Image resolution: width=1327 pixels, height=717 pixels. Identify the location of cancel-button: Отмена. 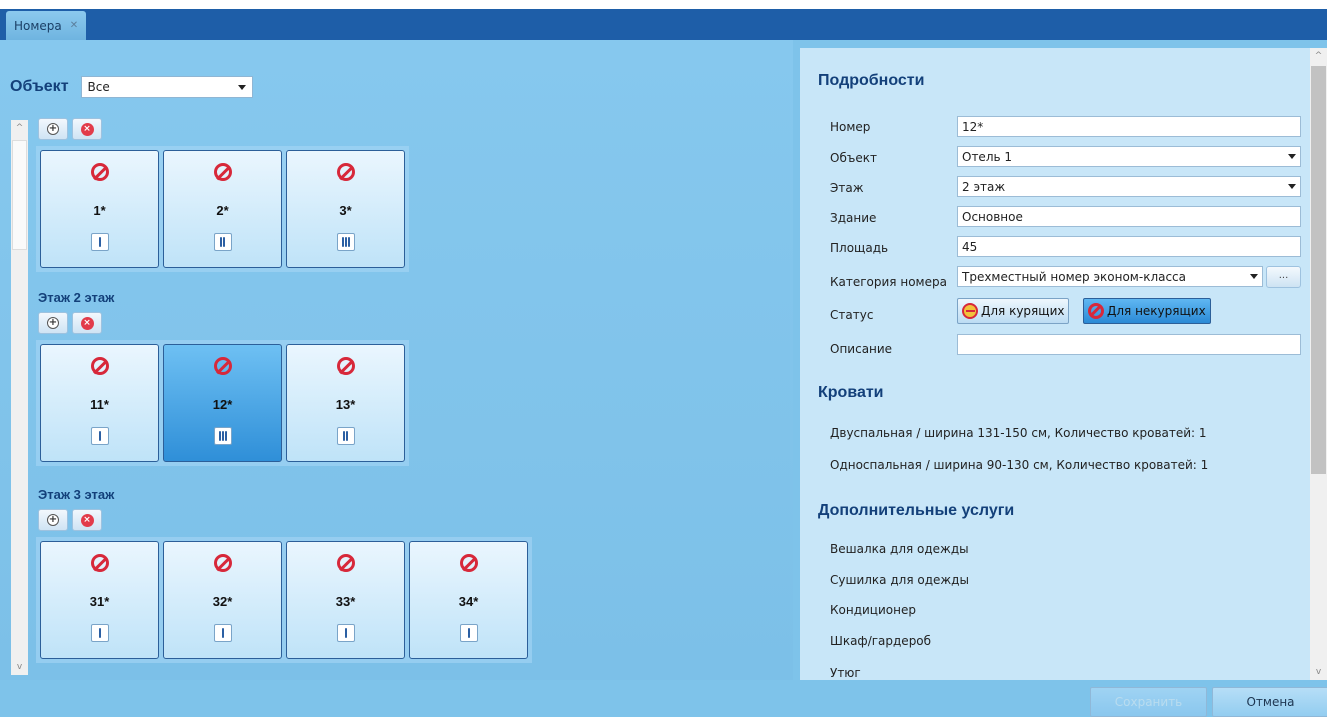
(1269, 702).